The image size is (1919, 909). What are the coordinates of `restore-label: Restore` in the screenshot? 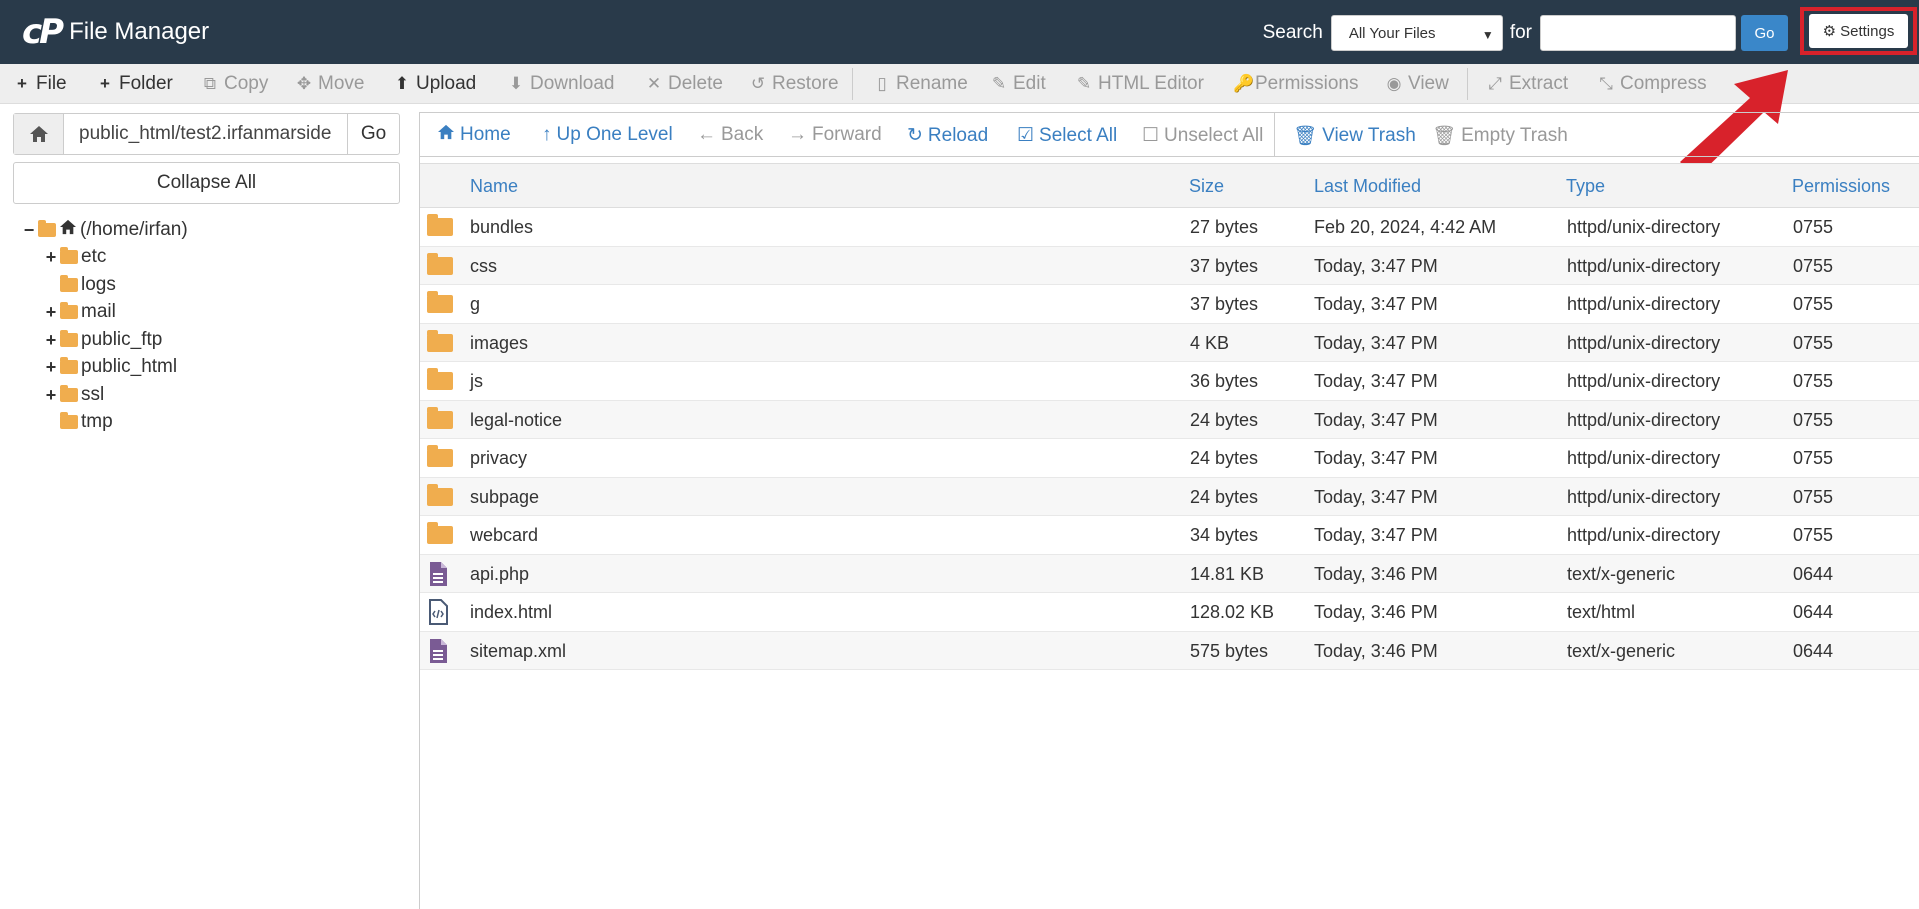 It's located at (805, 83).